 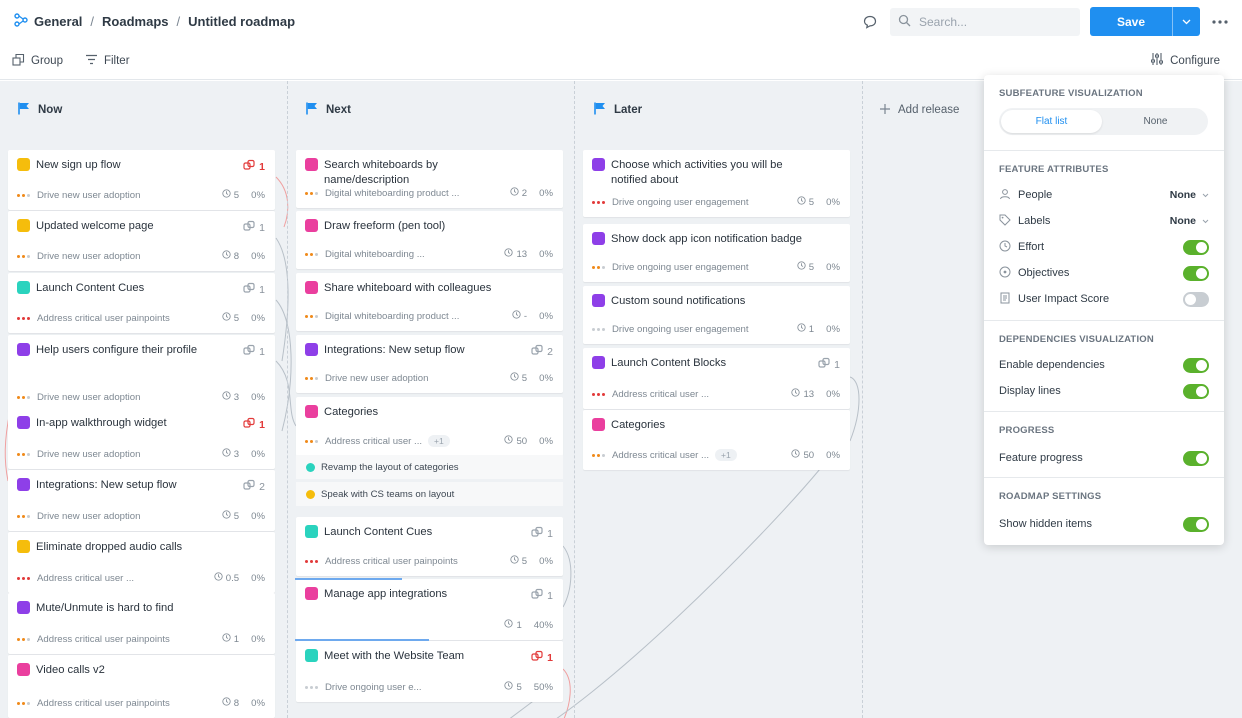 I want to click on effort-number: 1, so click(x=519, y=625).